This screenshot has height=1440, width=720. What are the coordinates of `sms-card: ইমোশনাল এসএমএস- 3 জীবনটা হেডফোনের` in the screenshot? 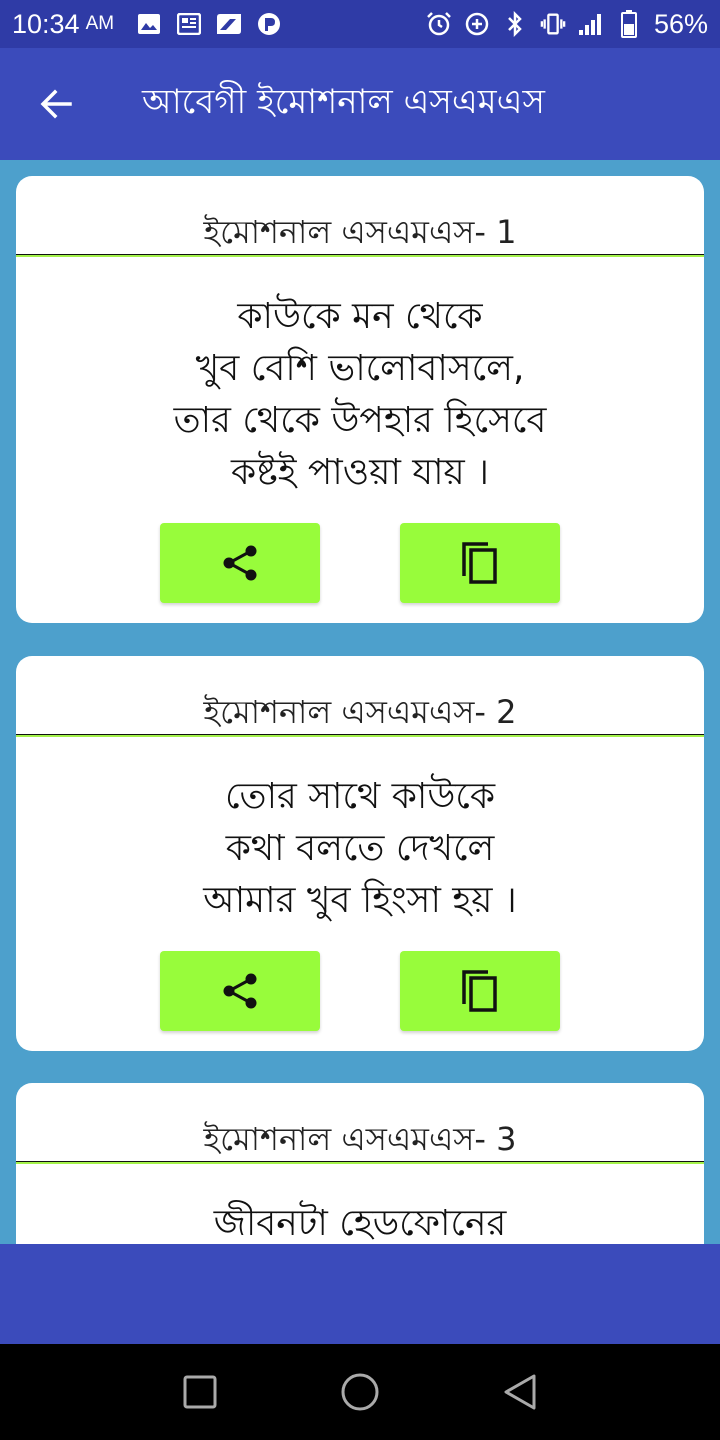 It's located at (360, 1163).